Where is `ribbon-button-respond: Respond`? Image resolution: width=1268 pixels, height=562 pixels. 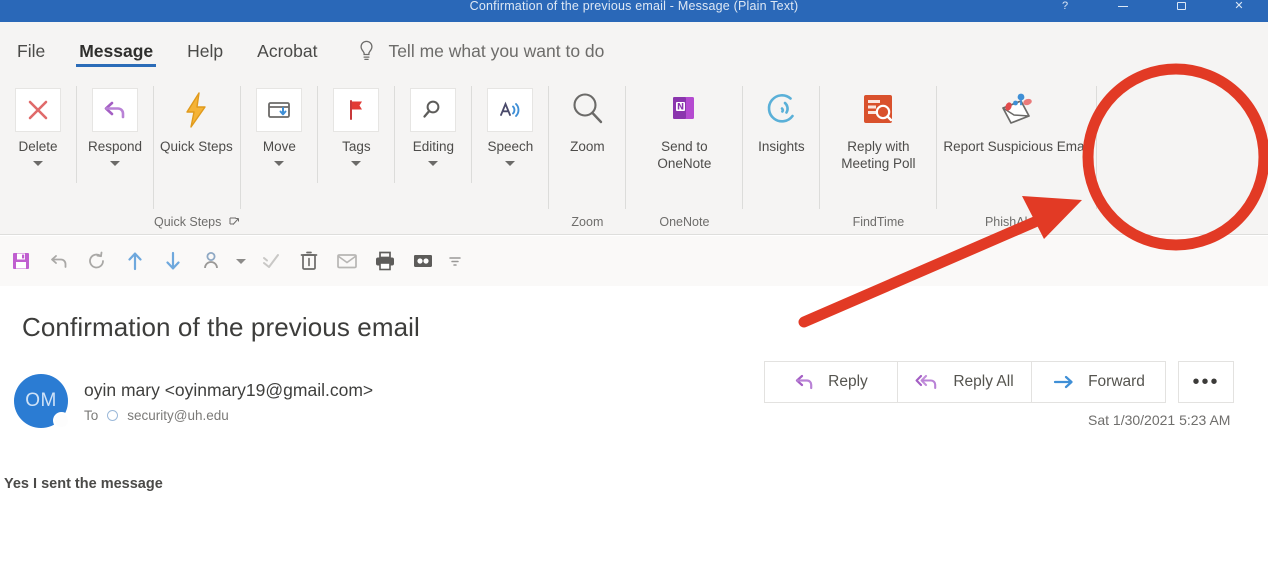
ribbon-button-respond: Respond is located at coordinates (115, 123).